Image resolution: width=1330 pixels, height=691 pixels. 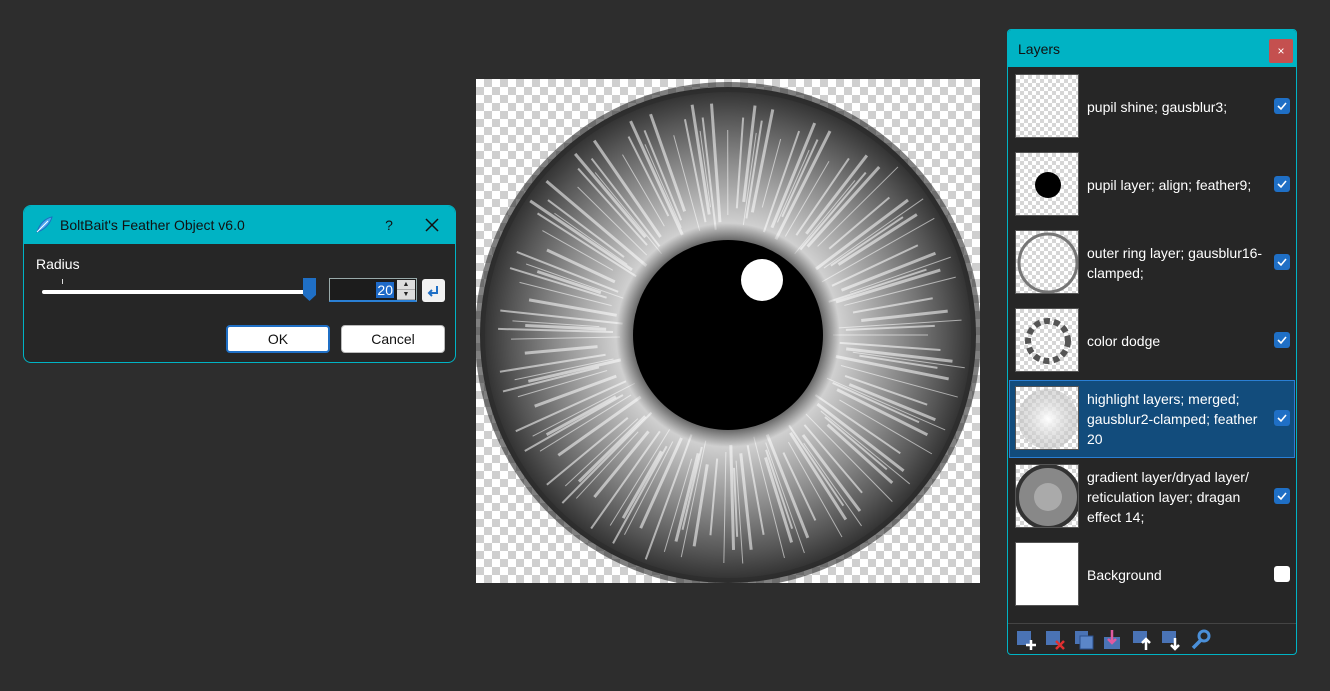 I want to click on ok-button: OK, so click(x=278, y=339).